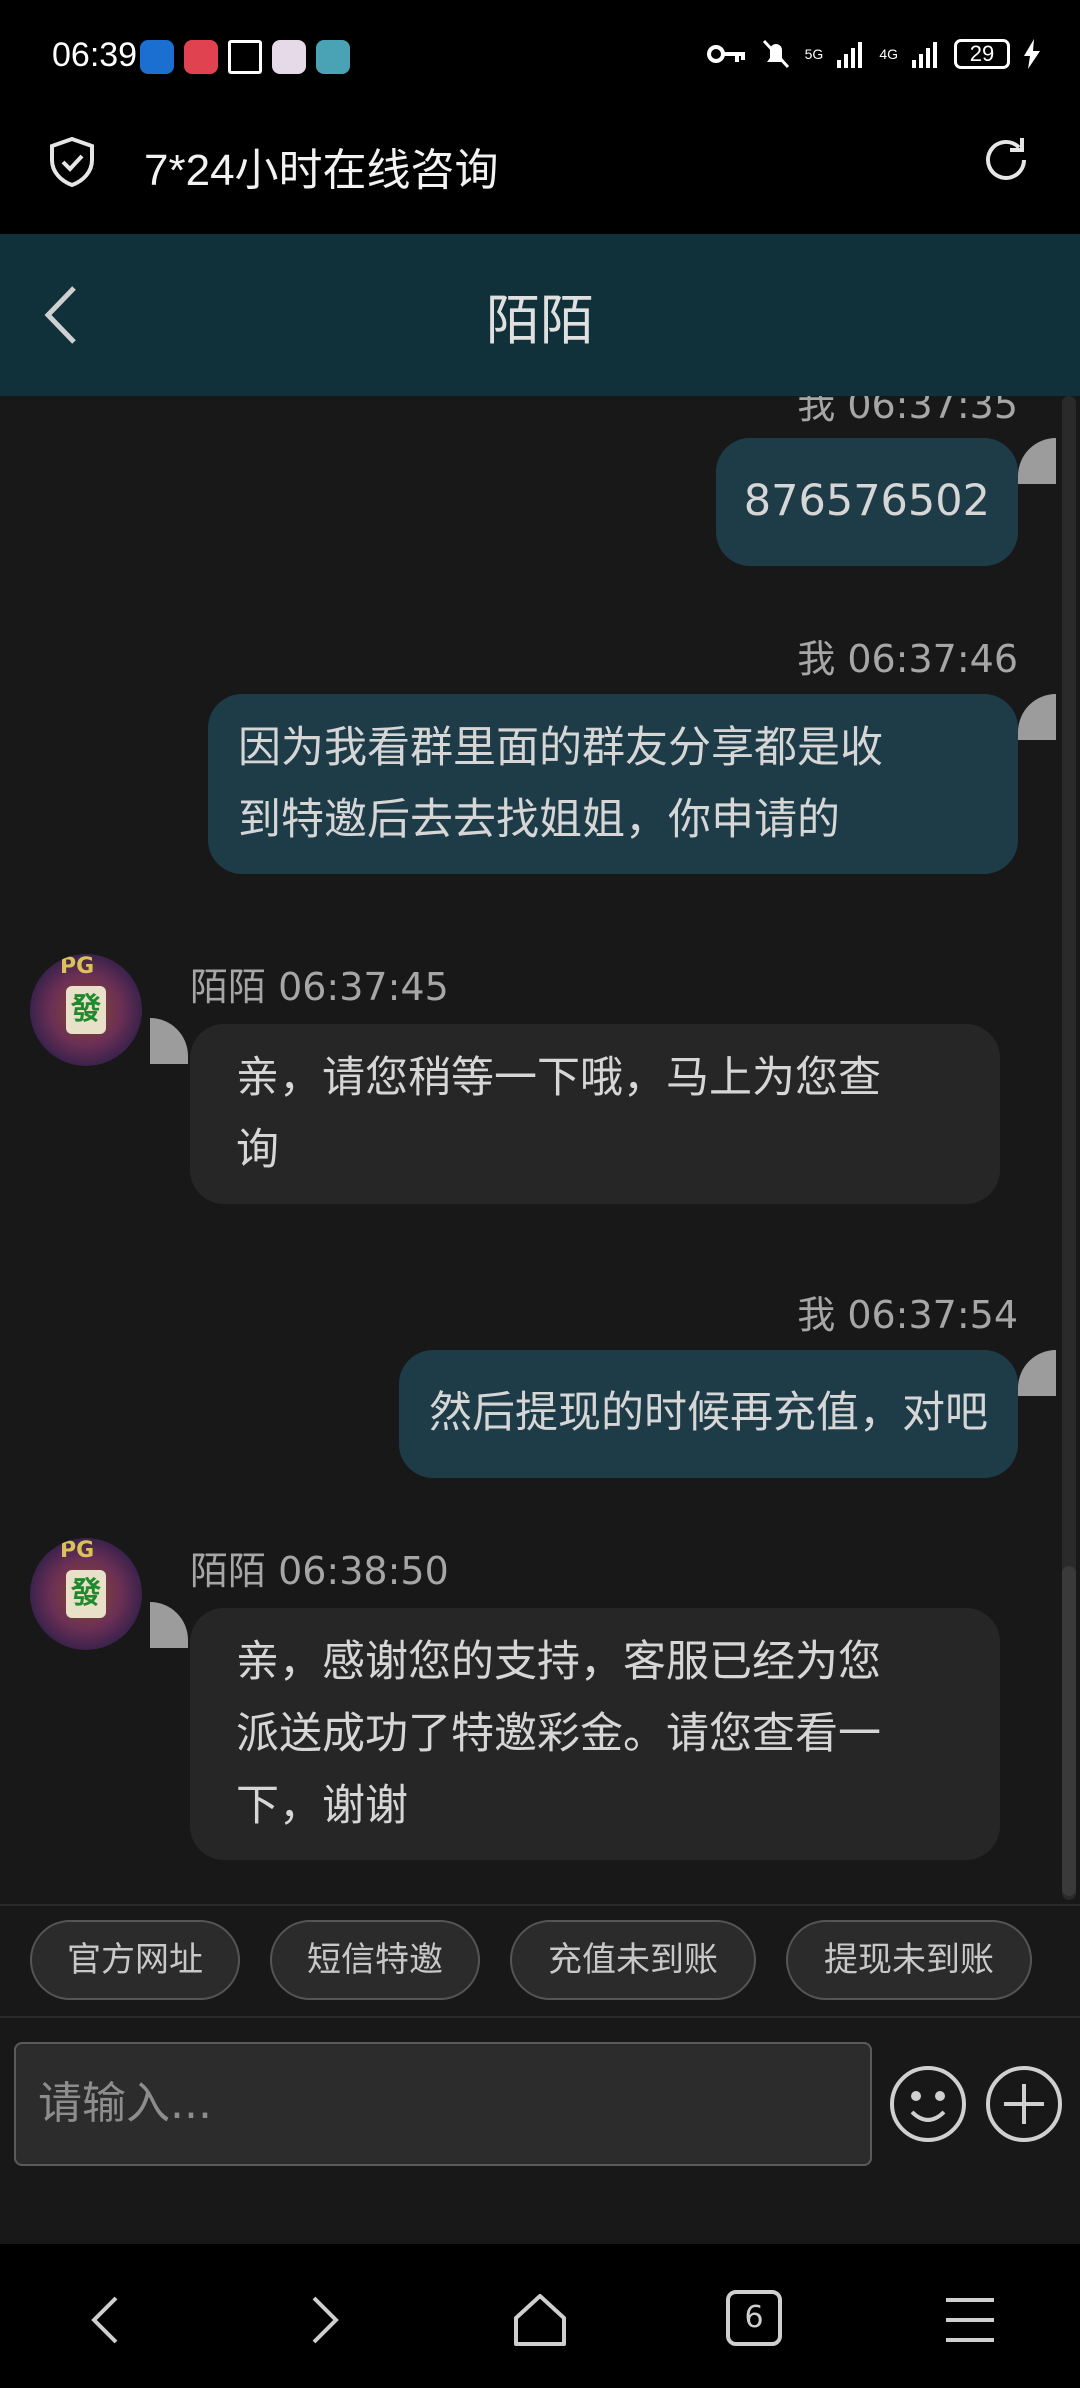 The image size is (1080, 2388). I want to click on quick-reply-sms-invite: 短信特邀, so click(375, 1960).